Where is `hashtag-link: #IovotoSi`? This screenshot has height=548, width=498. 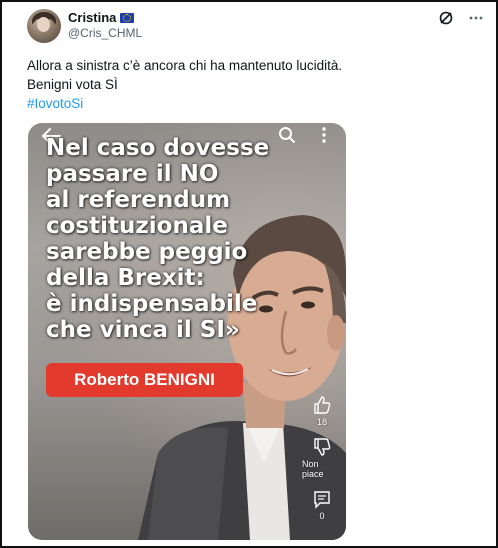
hashtag-link: #IovotoSi is located at coordinates (247, 103).